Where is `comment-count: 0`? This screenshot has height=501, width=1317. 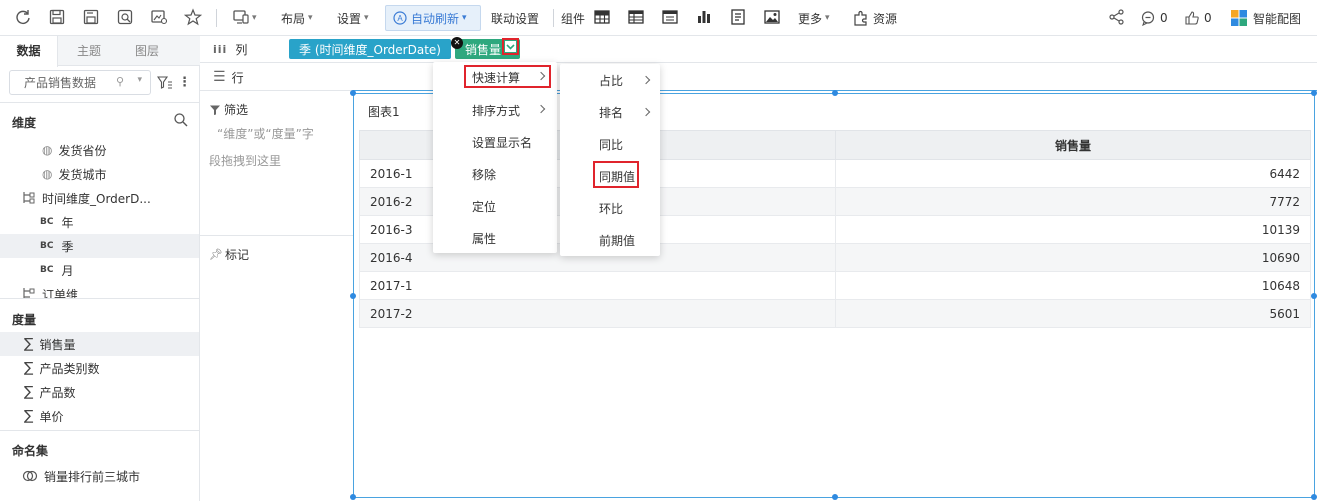 comment-count: 0 is located at coordinates (1164, 18).